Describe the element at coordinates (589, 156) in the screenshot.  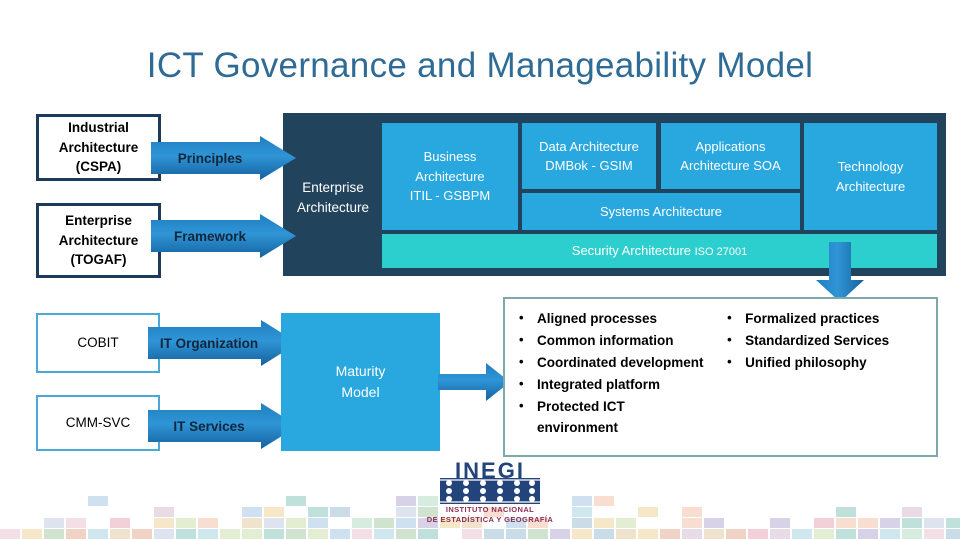
I see `tile-data-architecture: Data Architecture DMBok - GSIM` at that location.